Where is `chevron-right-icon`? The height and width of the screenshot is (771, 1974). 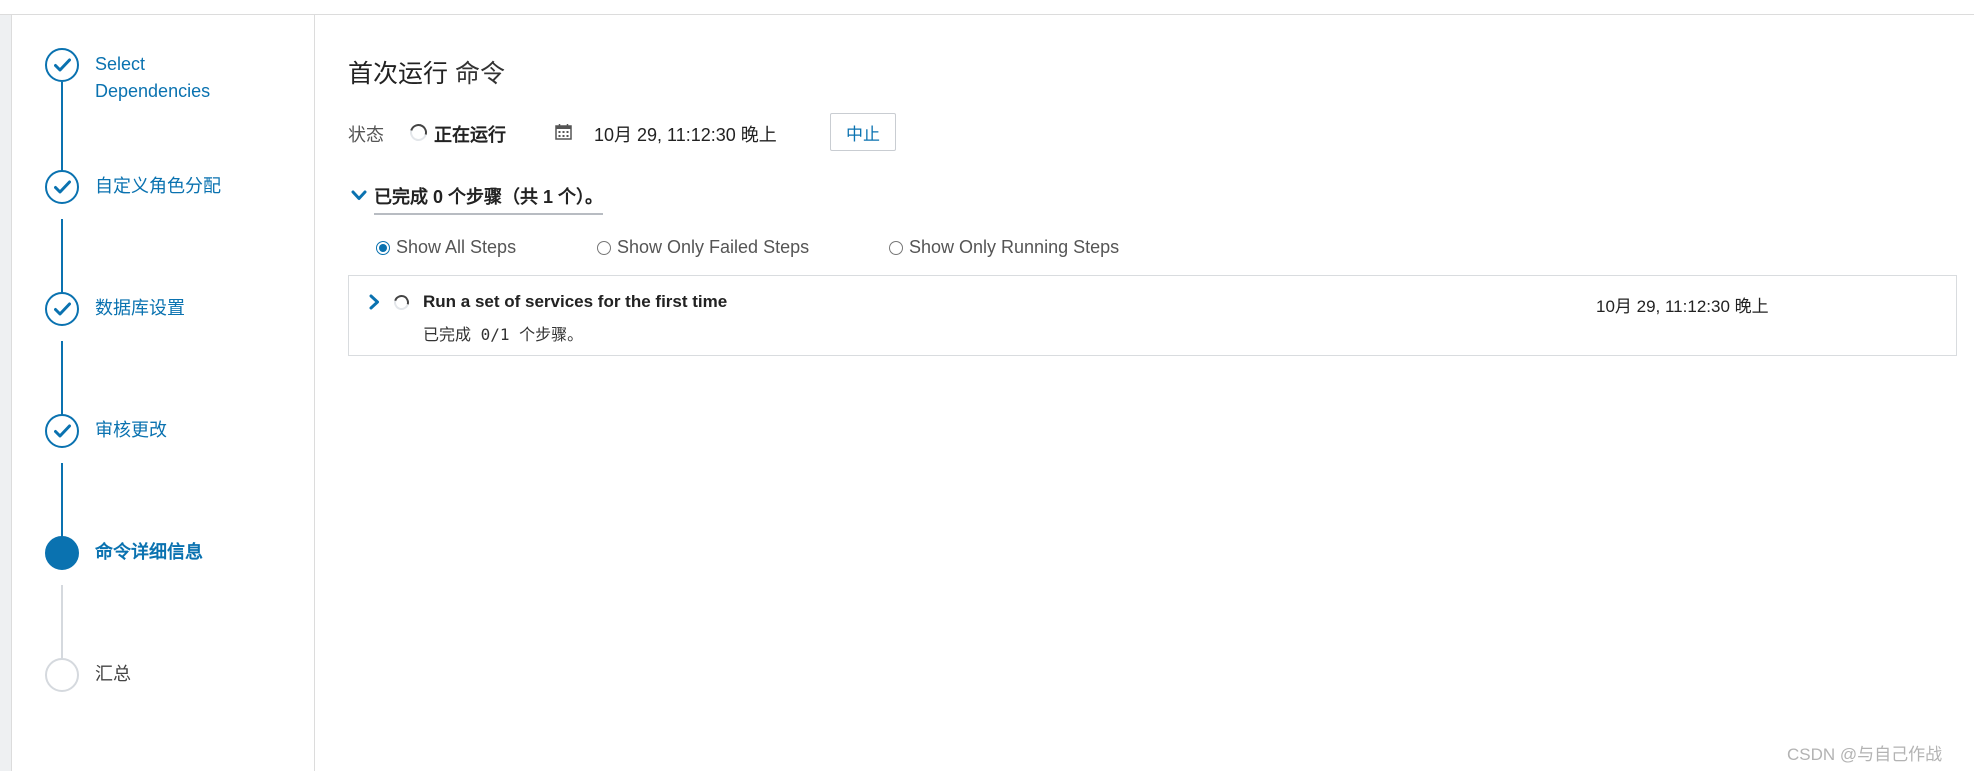 chevron-right-icon is located at coordinates (374, 304).